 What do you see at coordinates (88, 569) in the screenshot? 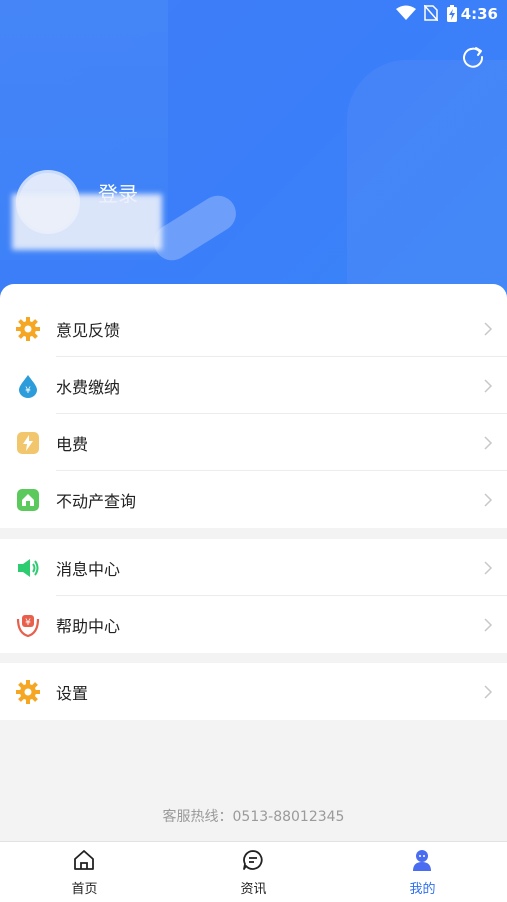
I see `menu-label: 消息中心` at bounding box center [88, 569].